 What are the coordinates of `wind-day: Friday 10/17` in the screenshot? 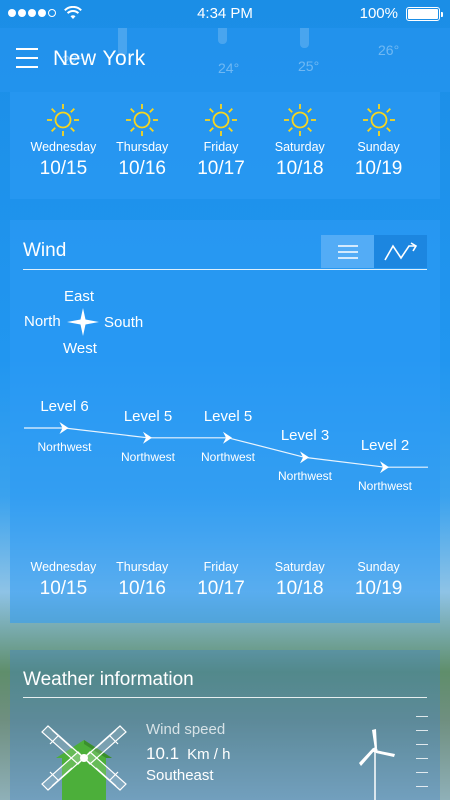 It's located at (221, 580).